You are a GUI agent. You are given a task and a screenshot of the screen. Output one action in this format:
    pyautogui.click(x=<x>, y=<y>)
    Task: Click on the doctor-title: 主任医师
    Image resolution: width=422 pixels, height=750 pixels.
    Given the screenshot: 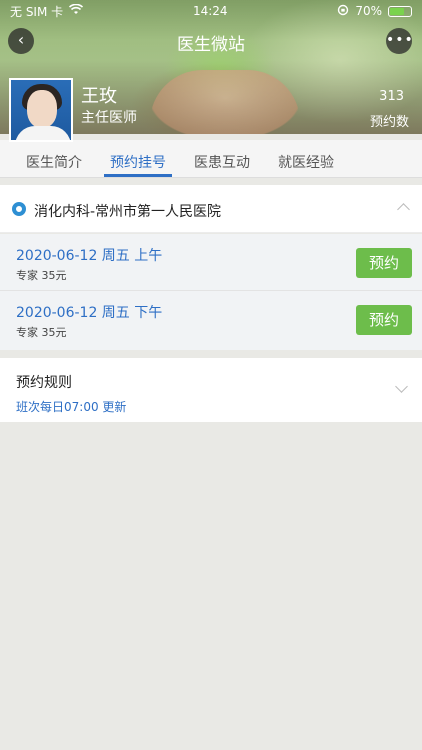 What is the action you would take?
    pyautogui.click(x=109, y=118)
    